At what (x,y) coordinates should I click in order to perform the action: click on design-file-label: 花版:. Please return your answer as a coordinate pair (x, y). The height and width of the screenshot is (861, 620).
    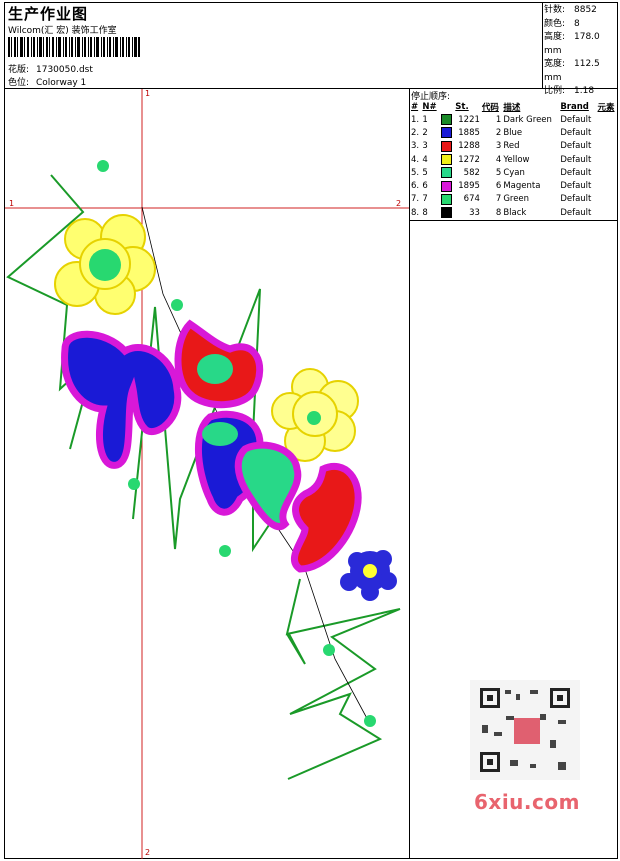
    Looking at the image, I should click on (19, 70).